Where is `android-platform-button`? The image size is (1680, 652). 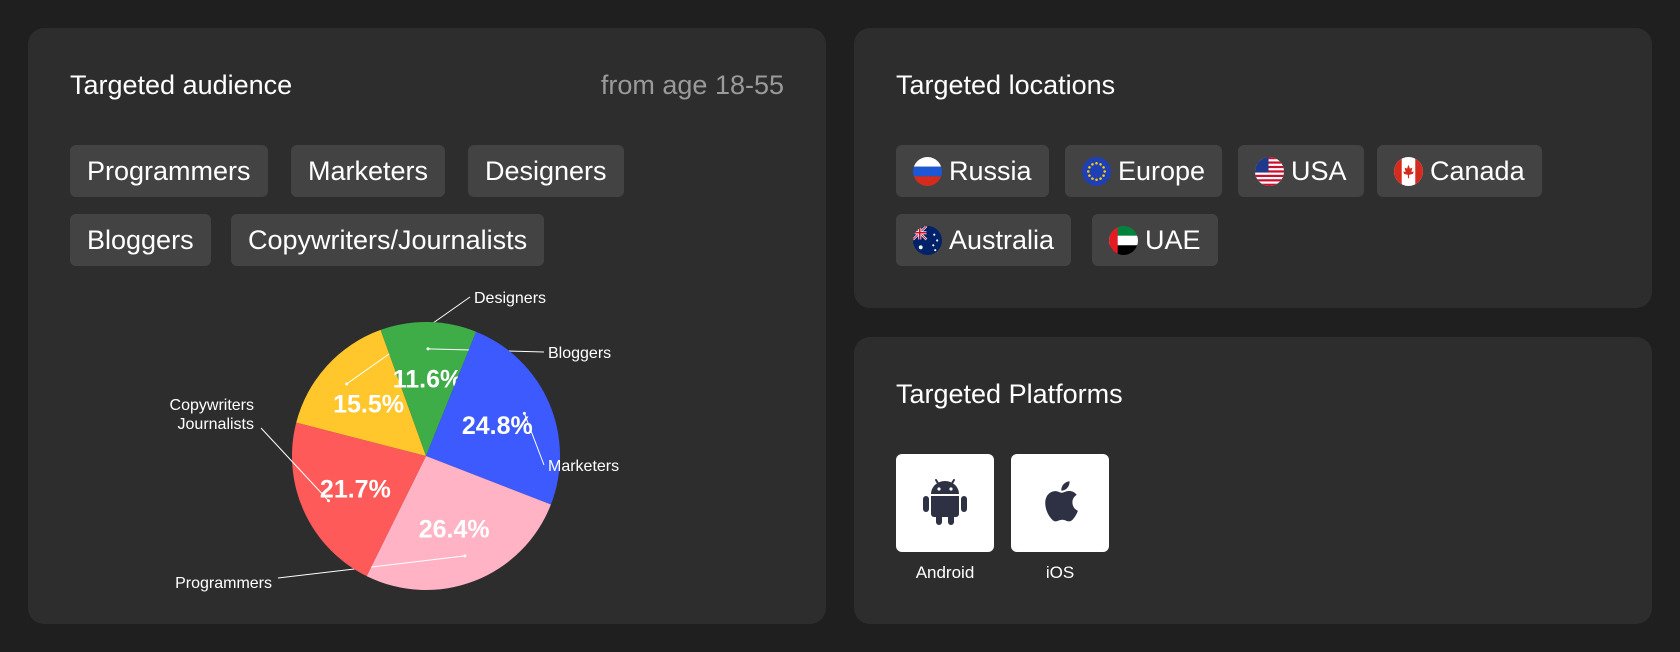 android-platform-button is located at coordinates (945, 503).